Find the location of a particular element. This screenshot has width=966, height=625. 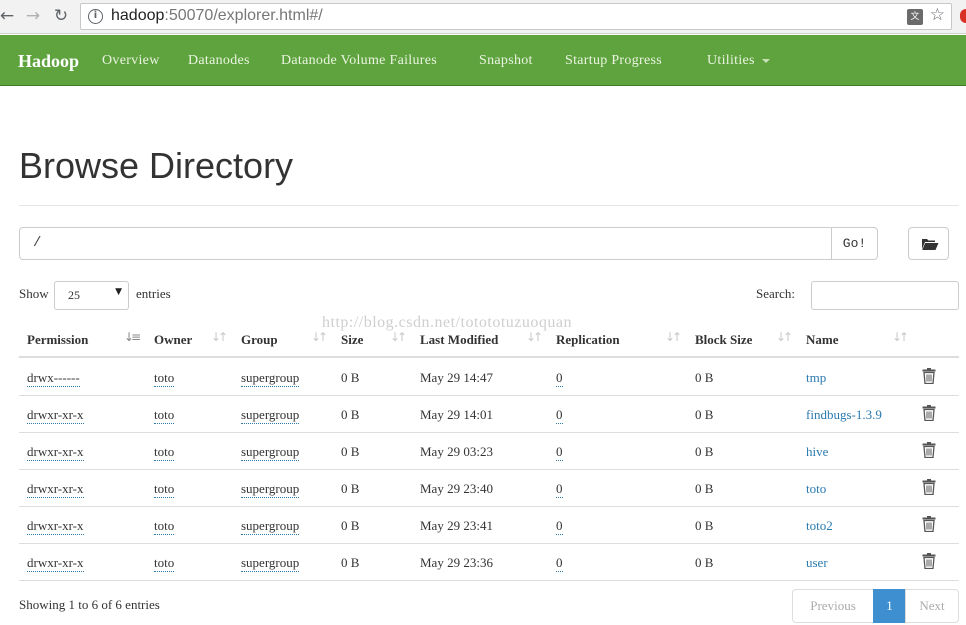

name-link: toto is located at coordinates (816, 489).